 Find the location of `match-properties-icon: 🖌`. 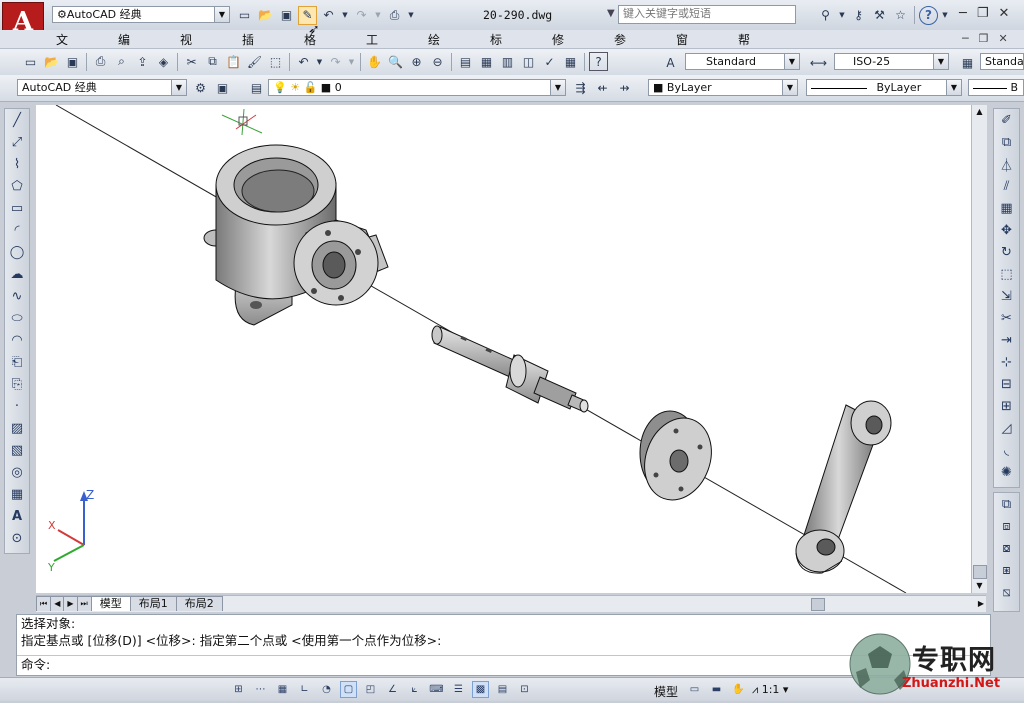

match-properties-icon: 🖌 is located at coordinates (254, 61).